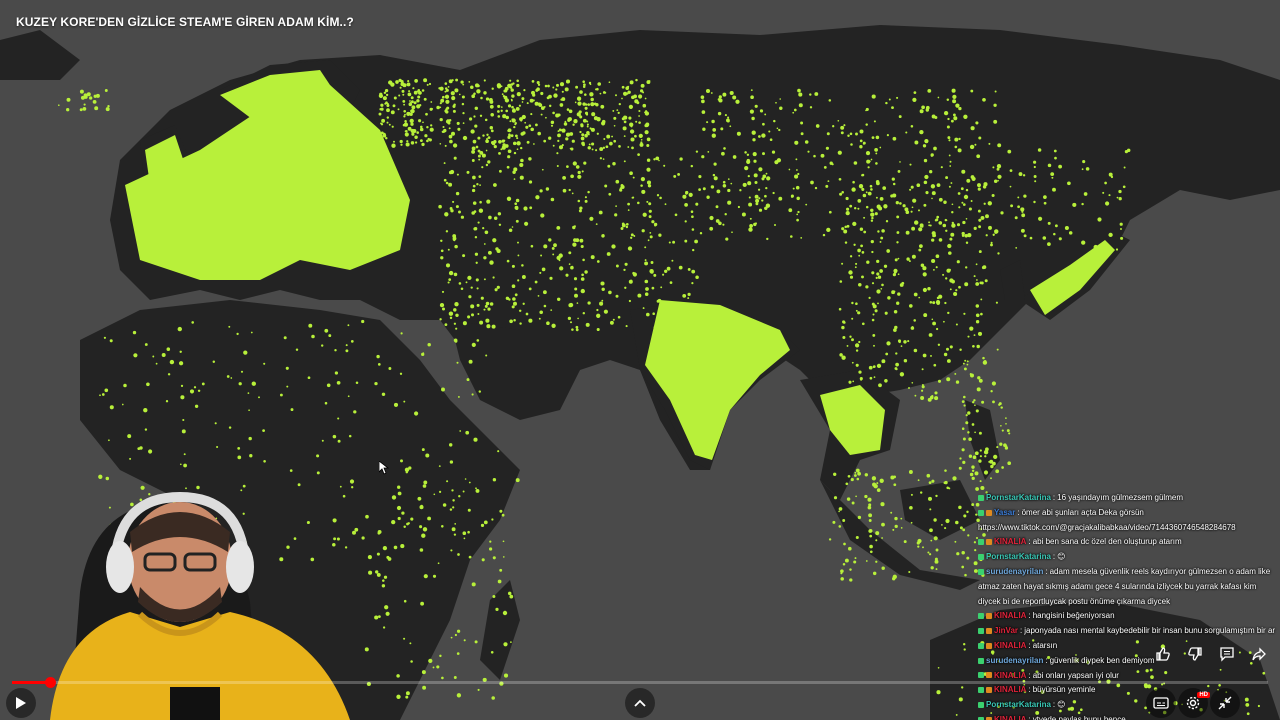 The height and width of the screenshot is (720, 1280). I want to click on like-button, so click(1163, 654).